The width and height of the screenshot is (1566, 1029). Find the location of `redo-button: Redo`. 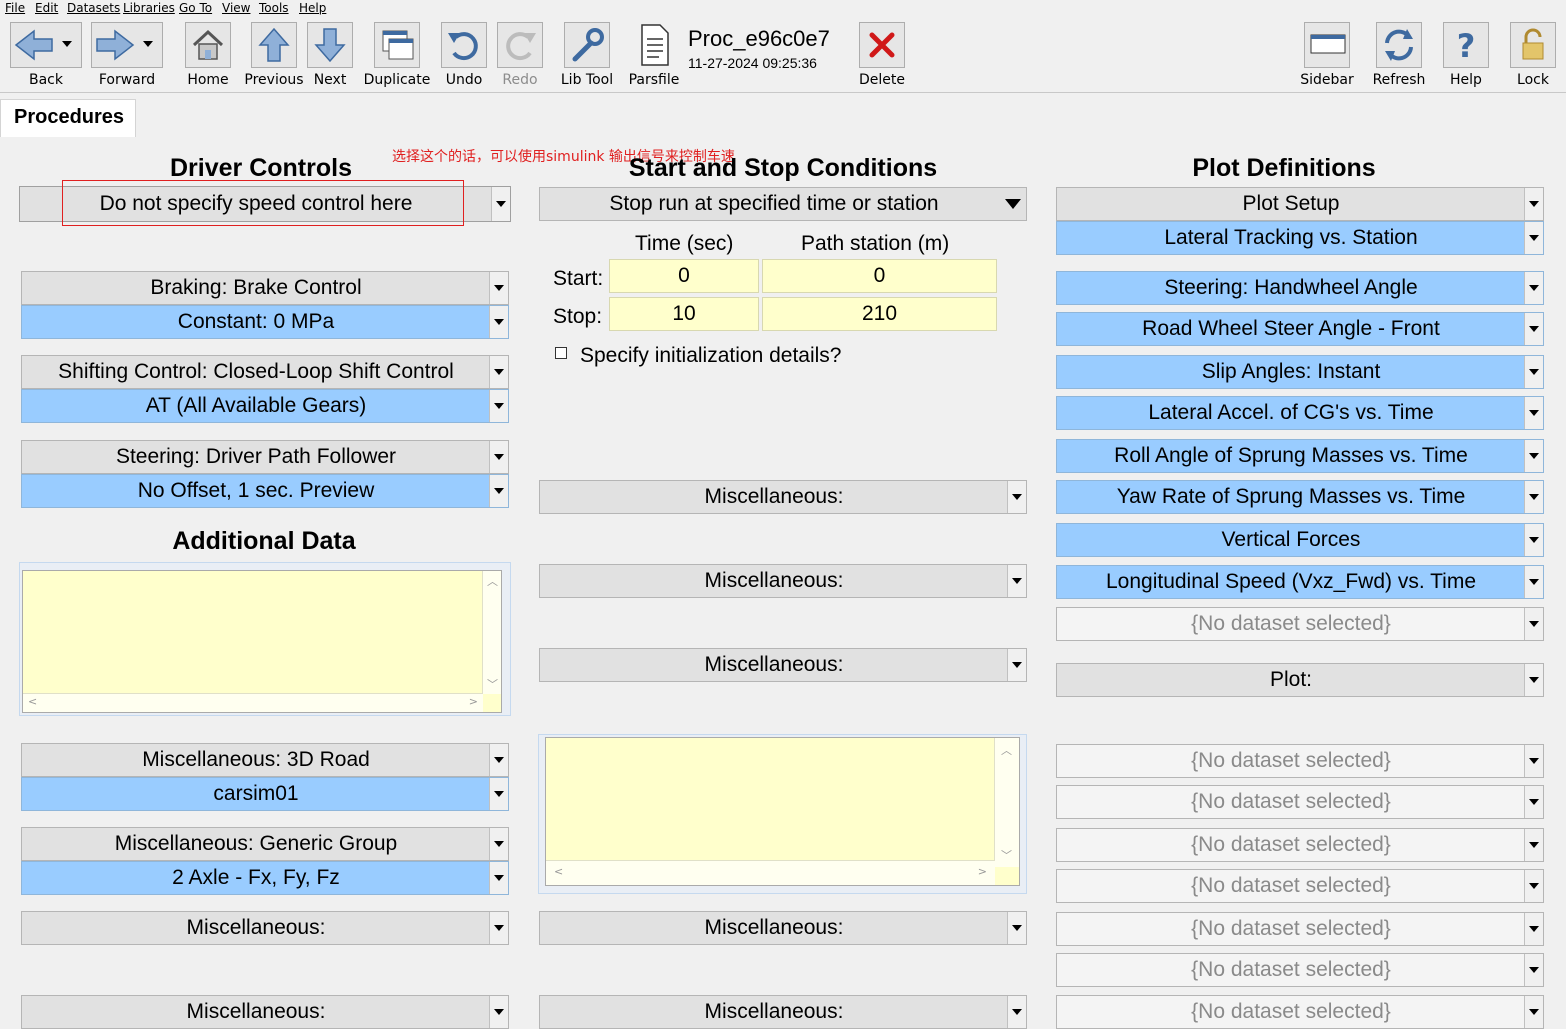

redo-button: Redo is located at coordinates (520, 56).